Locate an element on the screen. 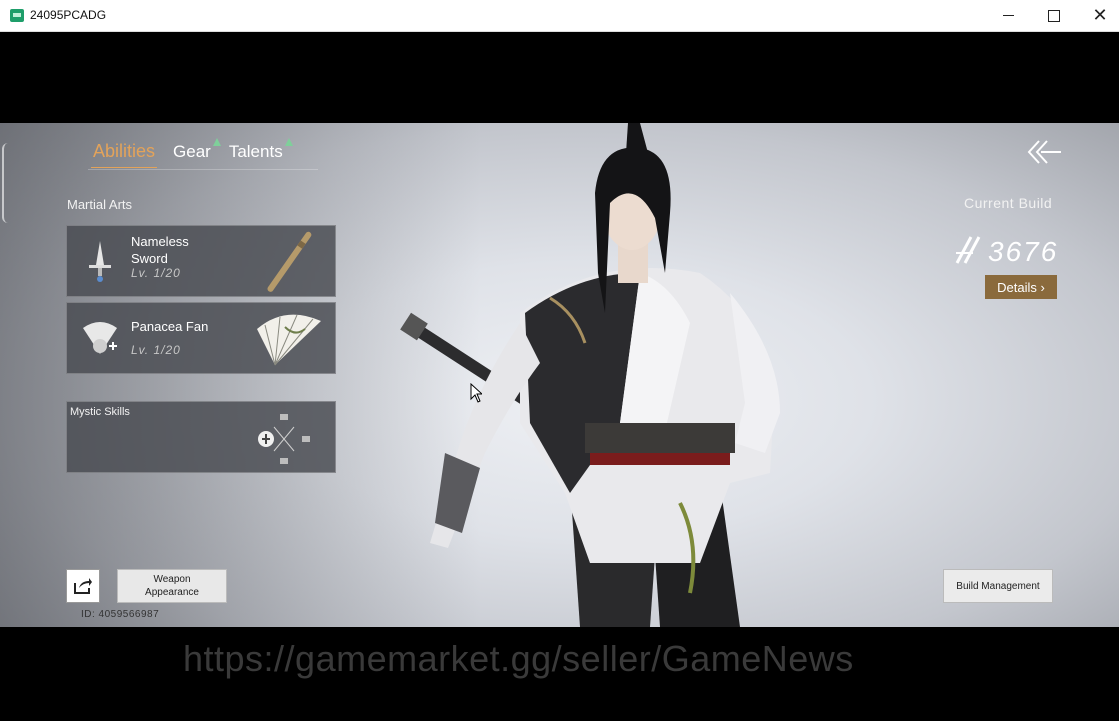 This screenshot has width=1119, height=721. minimize-icon is located at coordinates (1008, 15).